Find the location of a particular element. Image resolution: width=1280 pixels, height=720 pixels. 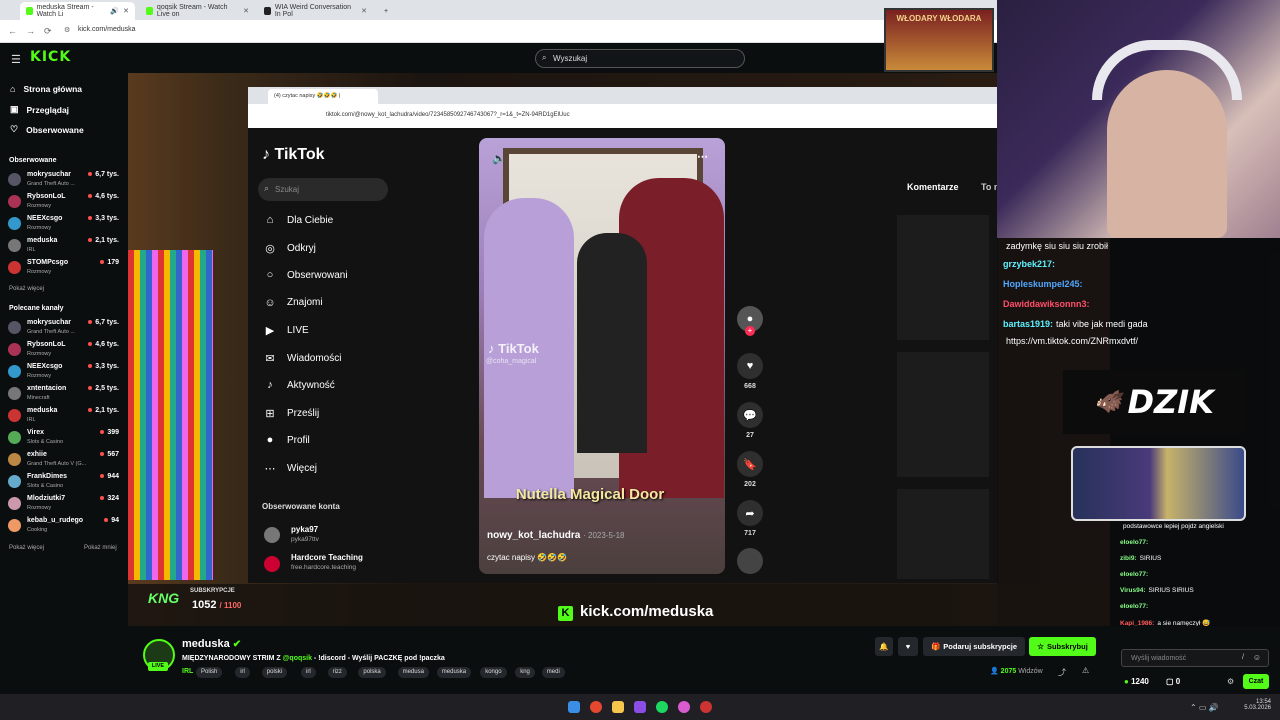

inner-tab-tiktok: (4) czytac napisy 🤣🤣🤣 | is located at coordinates (323, 96).